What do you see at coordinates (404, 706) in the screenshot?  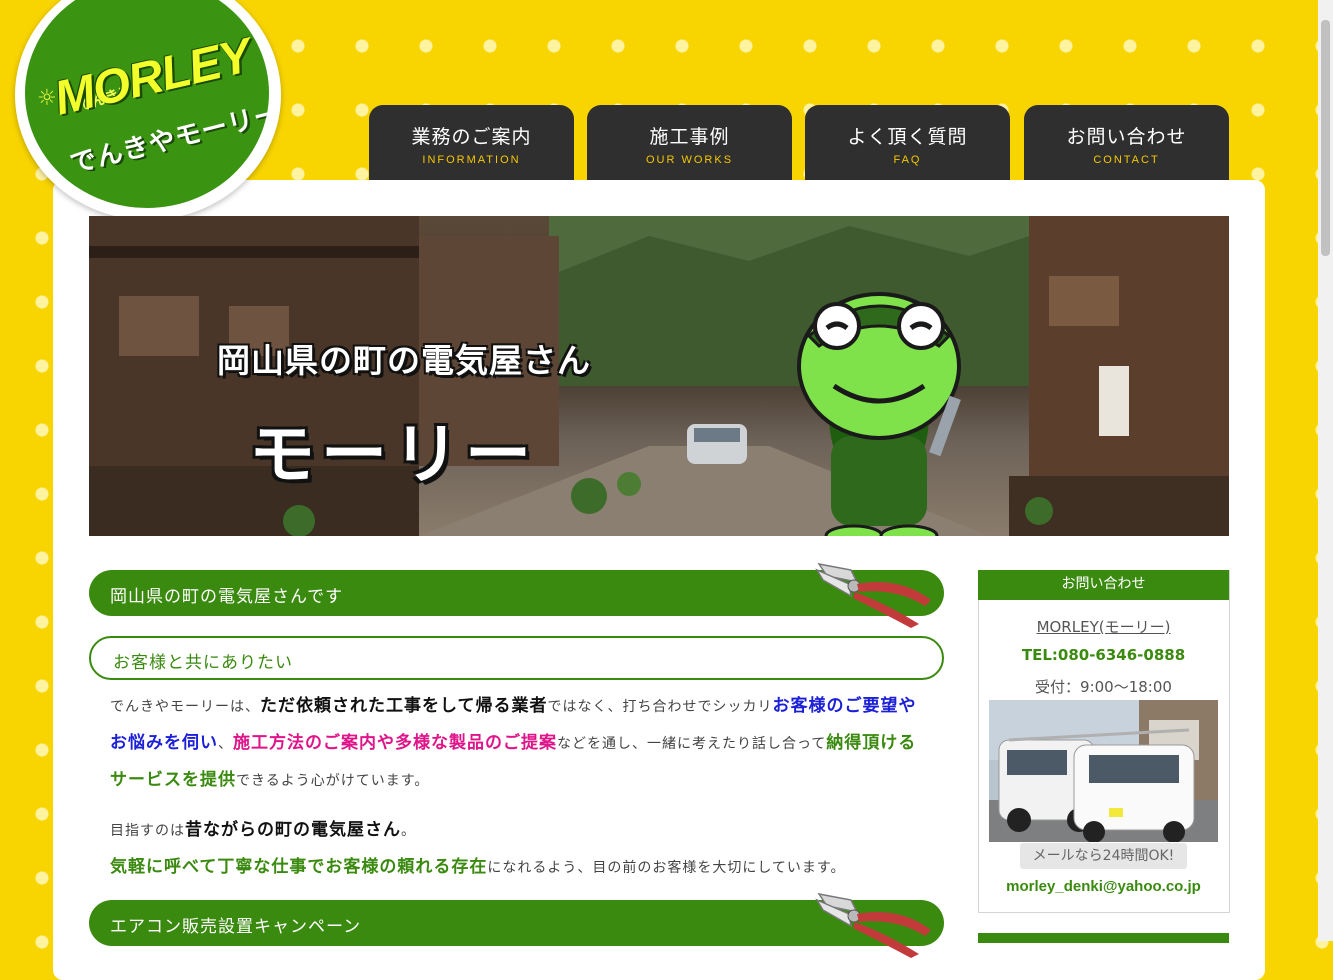 I see `highlight-text: ただ依頼された工事をして帰る業者` at bounding box center [404, 706].